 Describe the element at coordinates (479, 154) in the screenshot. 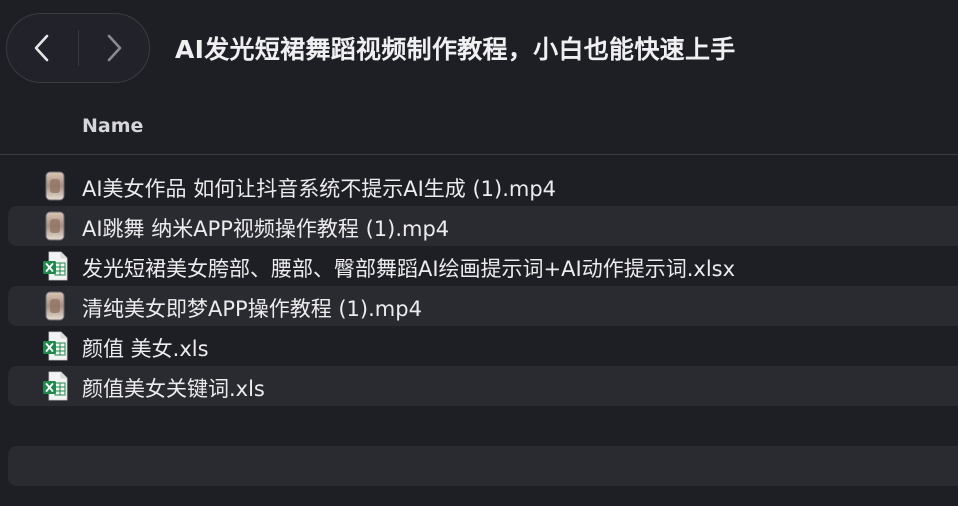

I see `header-divider` at that location.